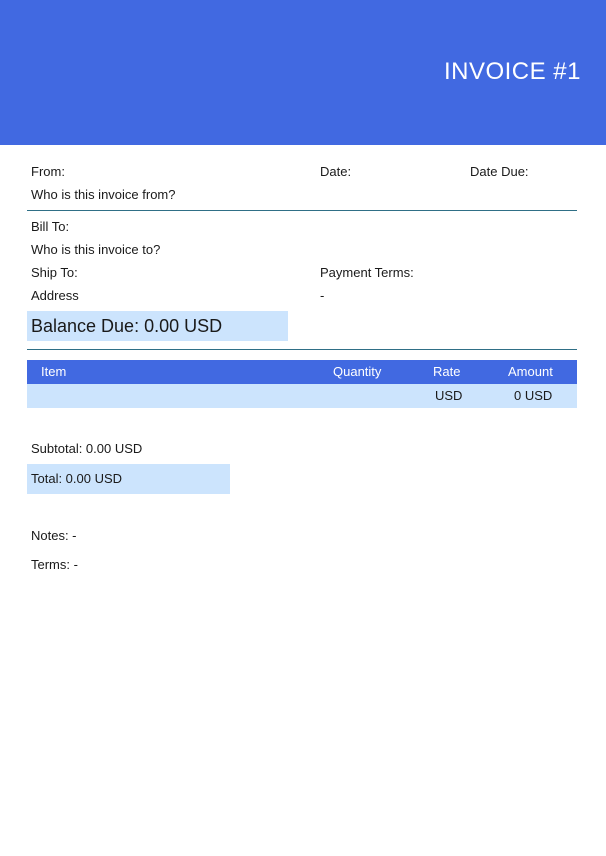 This screenshot has height=856, width=606. What do you see at coordinates (499, 171) in the screenshot?
I see `date-due-label: Date Due:` at bounding box center [499, 171].